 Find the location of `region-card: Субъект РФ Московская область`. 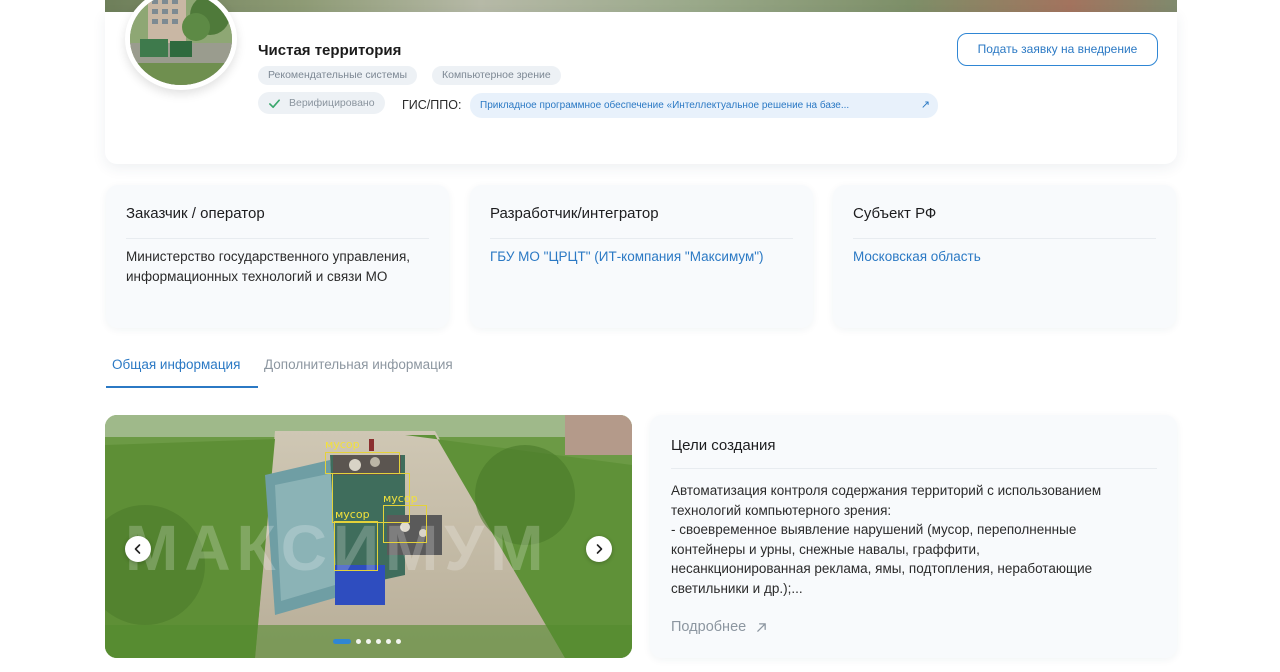

region-card: Субъект РФ Московская область is located at coordinates (1004, 256).